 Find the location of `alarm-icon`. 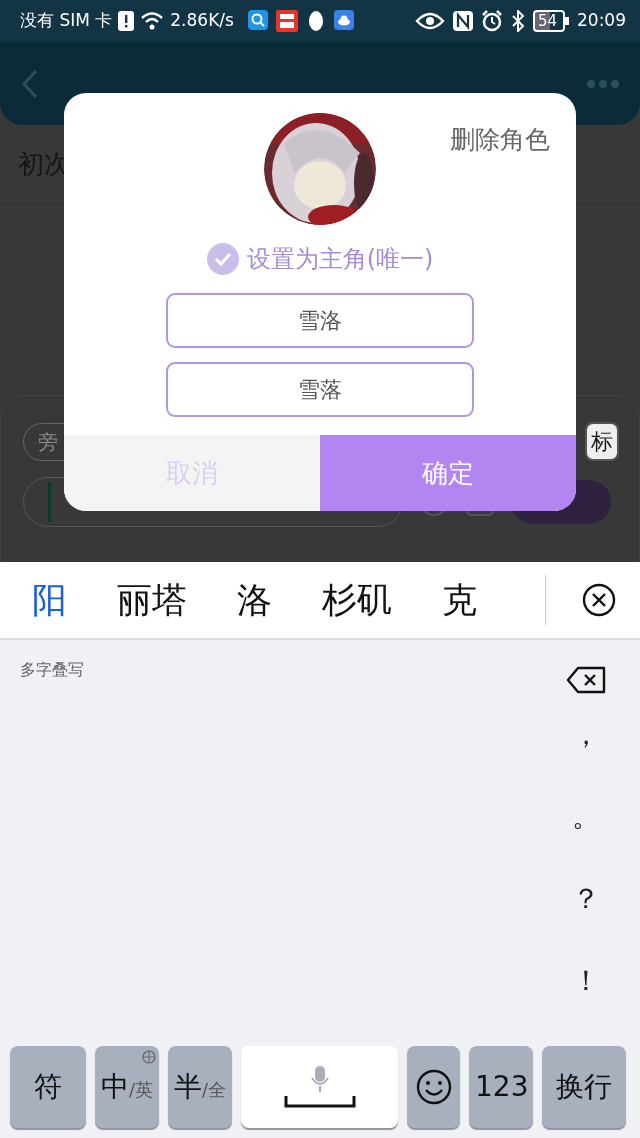

alarm-icon is located at coordinates (491, 21).